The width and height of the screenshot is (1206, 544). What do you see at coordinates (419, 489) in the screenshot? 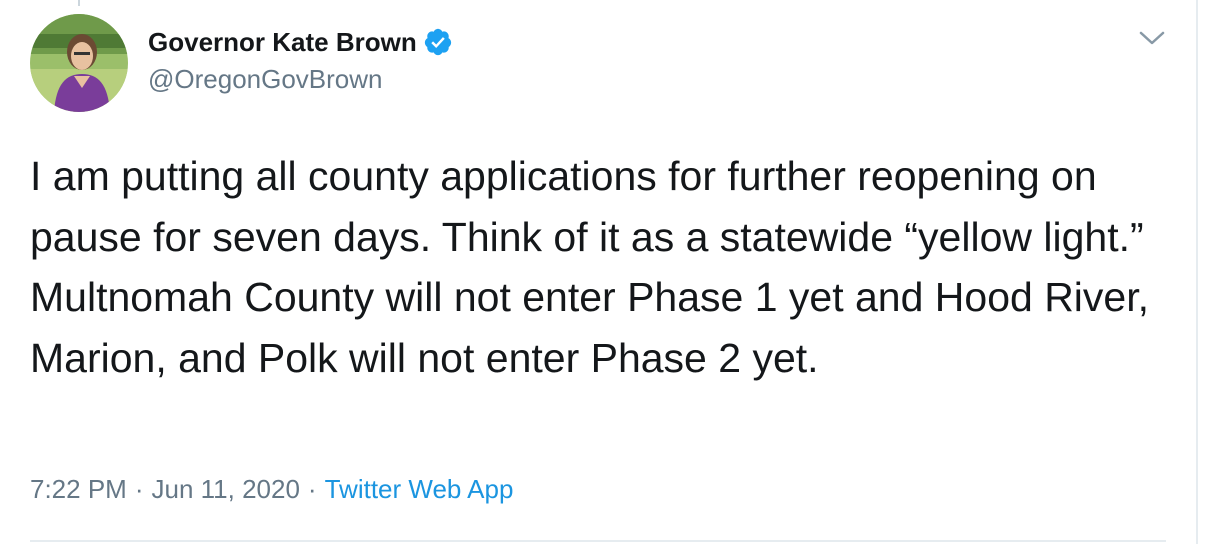
I see `tweet-source-link: Twitter Web App` at bounding box center [419, 489].